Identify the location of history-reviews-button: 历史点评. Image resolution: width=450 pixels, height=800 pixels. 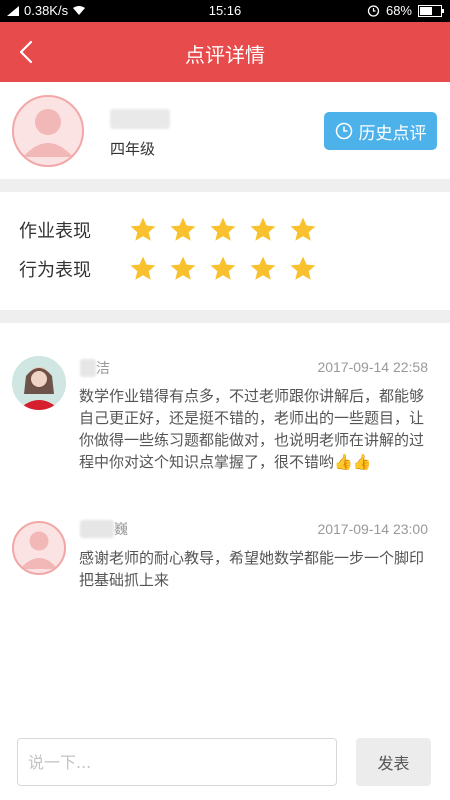
(380, 131).